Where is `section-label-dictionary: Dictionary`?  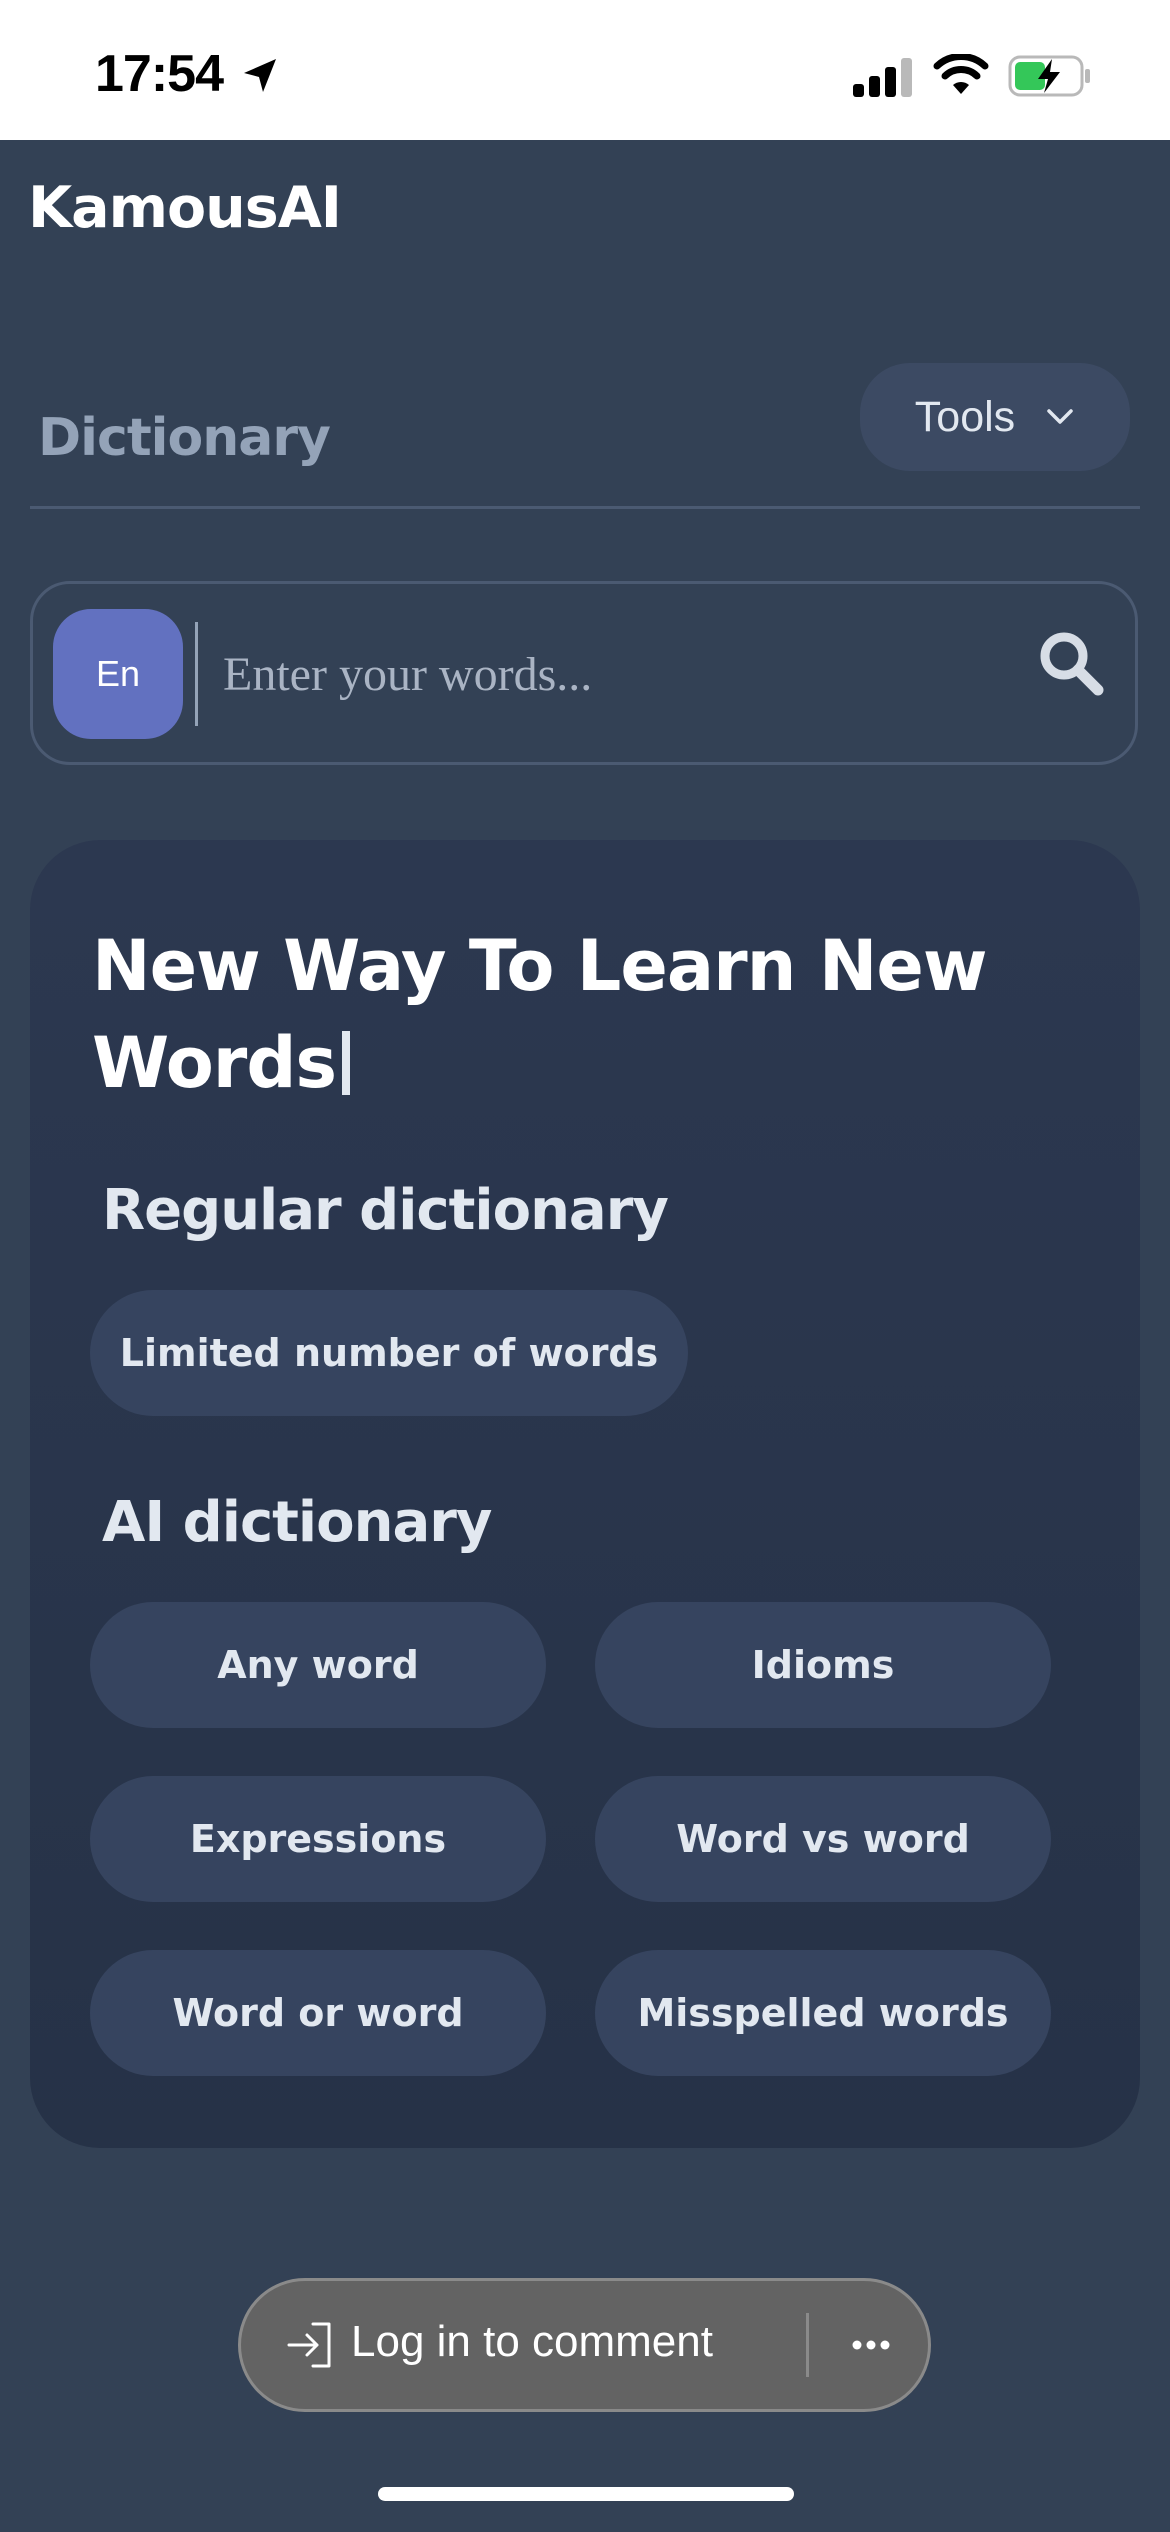 section-label-dictionary: Dictionary is located at coordinates (184, 438).